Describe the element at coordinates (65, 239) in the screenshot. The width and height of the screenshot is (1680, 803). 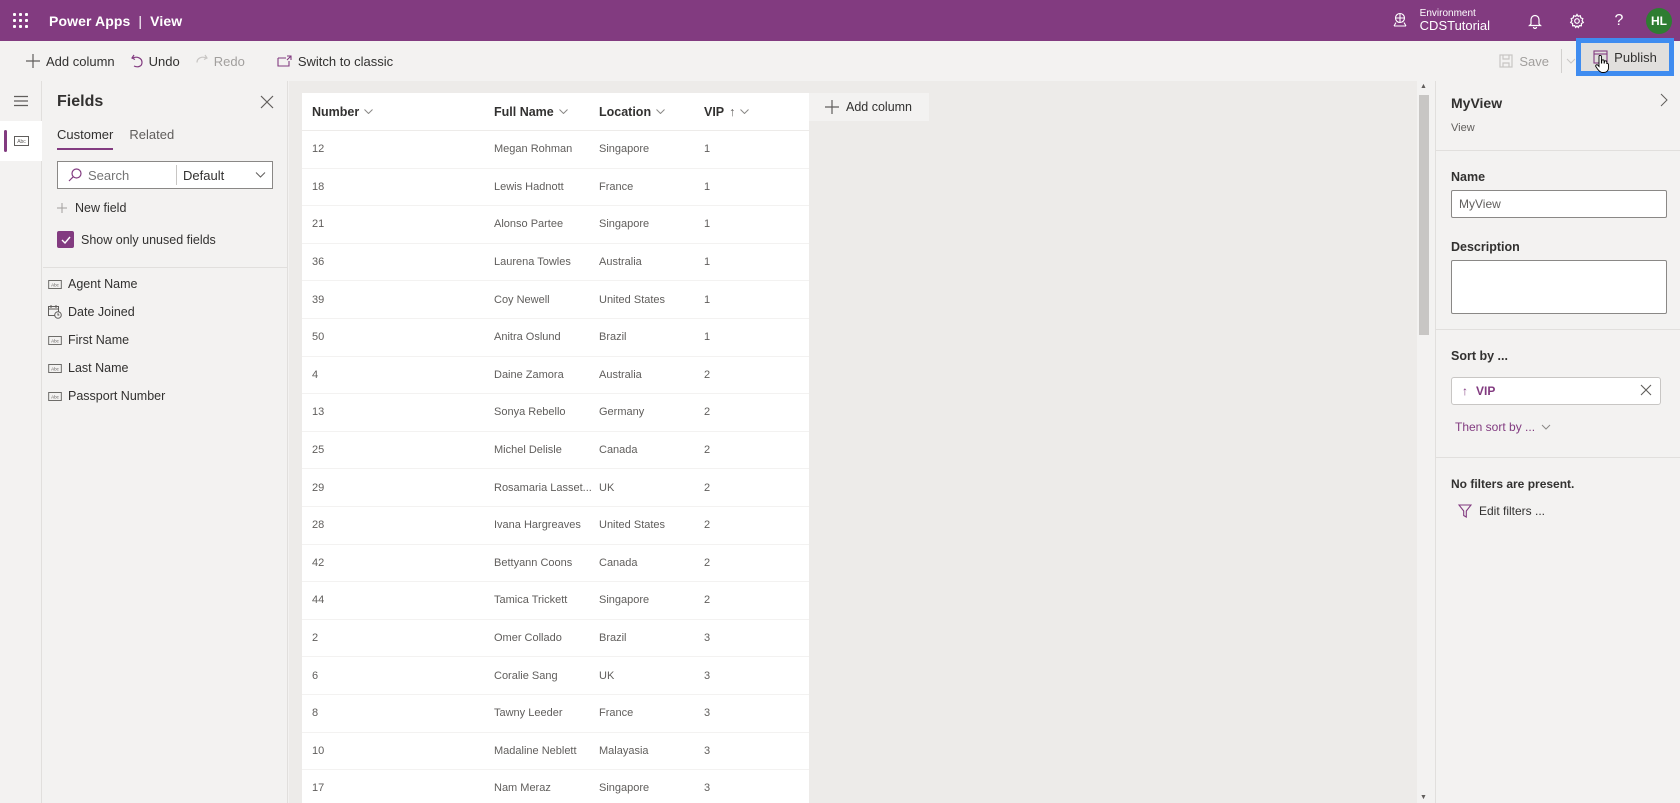
I see `checkbox` at that location.